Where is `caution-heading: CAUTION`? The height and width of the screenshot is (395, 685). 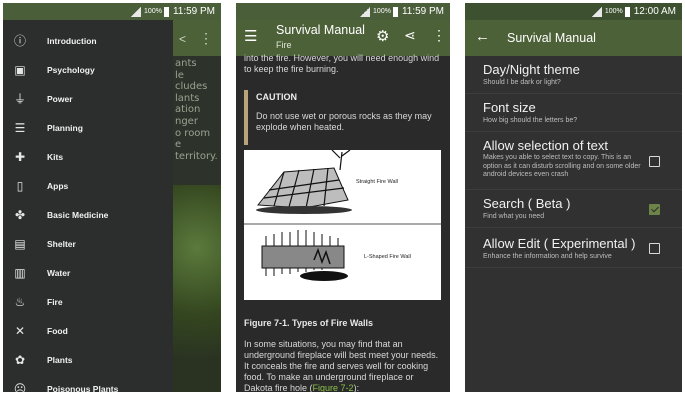 caution-heading: CAUTION is located at coordinates (276, 97).